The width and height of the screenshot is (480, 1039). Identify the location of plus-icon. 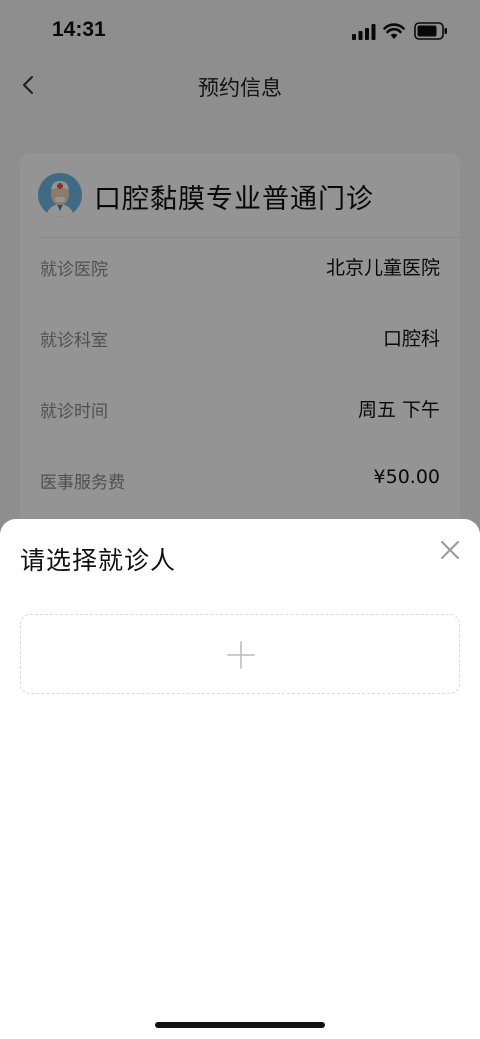
(241, 655).